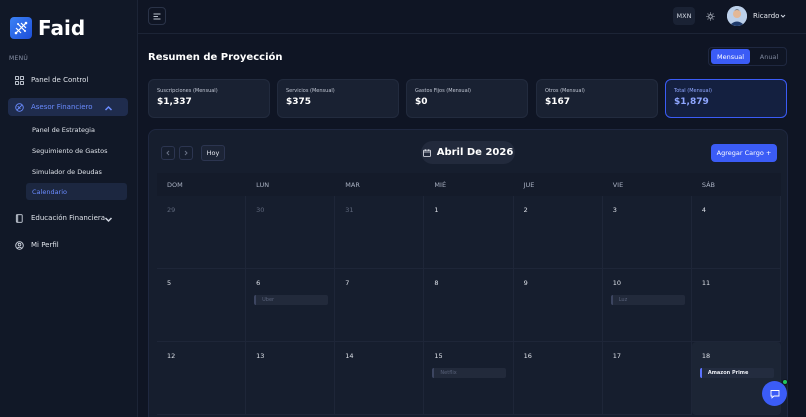 The image size is (806, 417). What do you see at coordinates (467, 98) in the screenshot?
I see `summary-card-gastos-fijos: Gastos Fijos (Mensual) $0` at bounding box center [467, 98].